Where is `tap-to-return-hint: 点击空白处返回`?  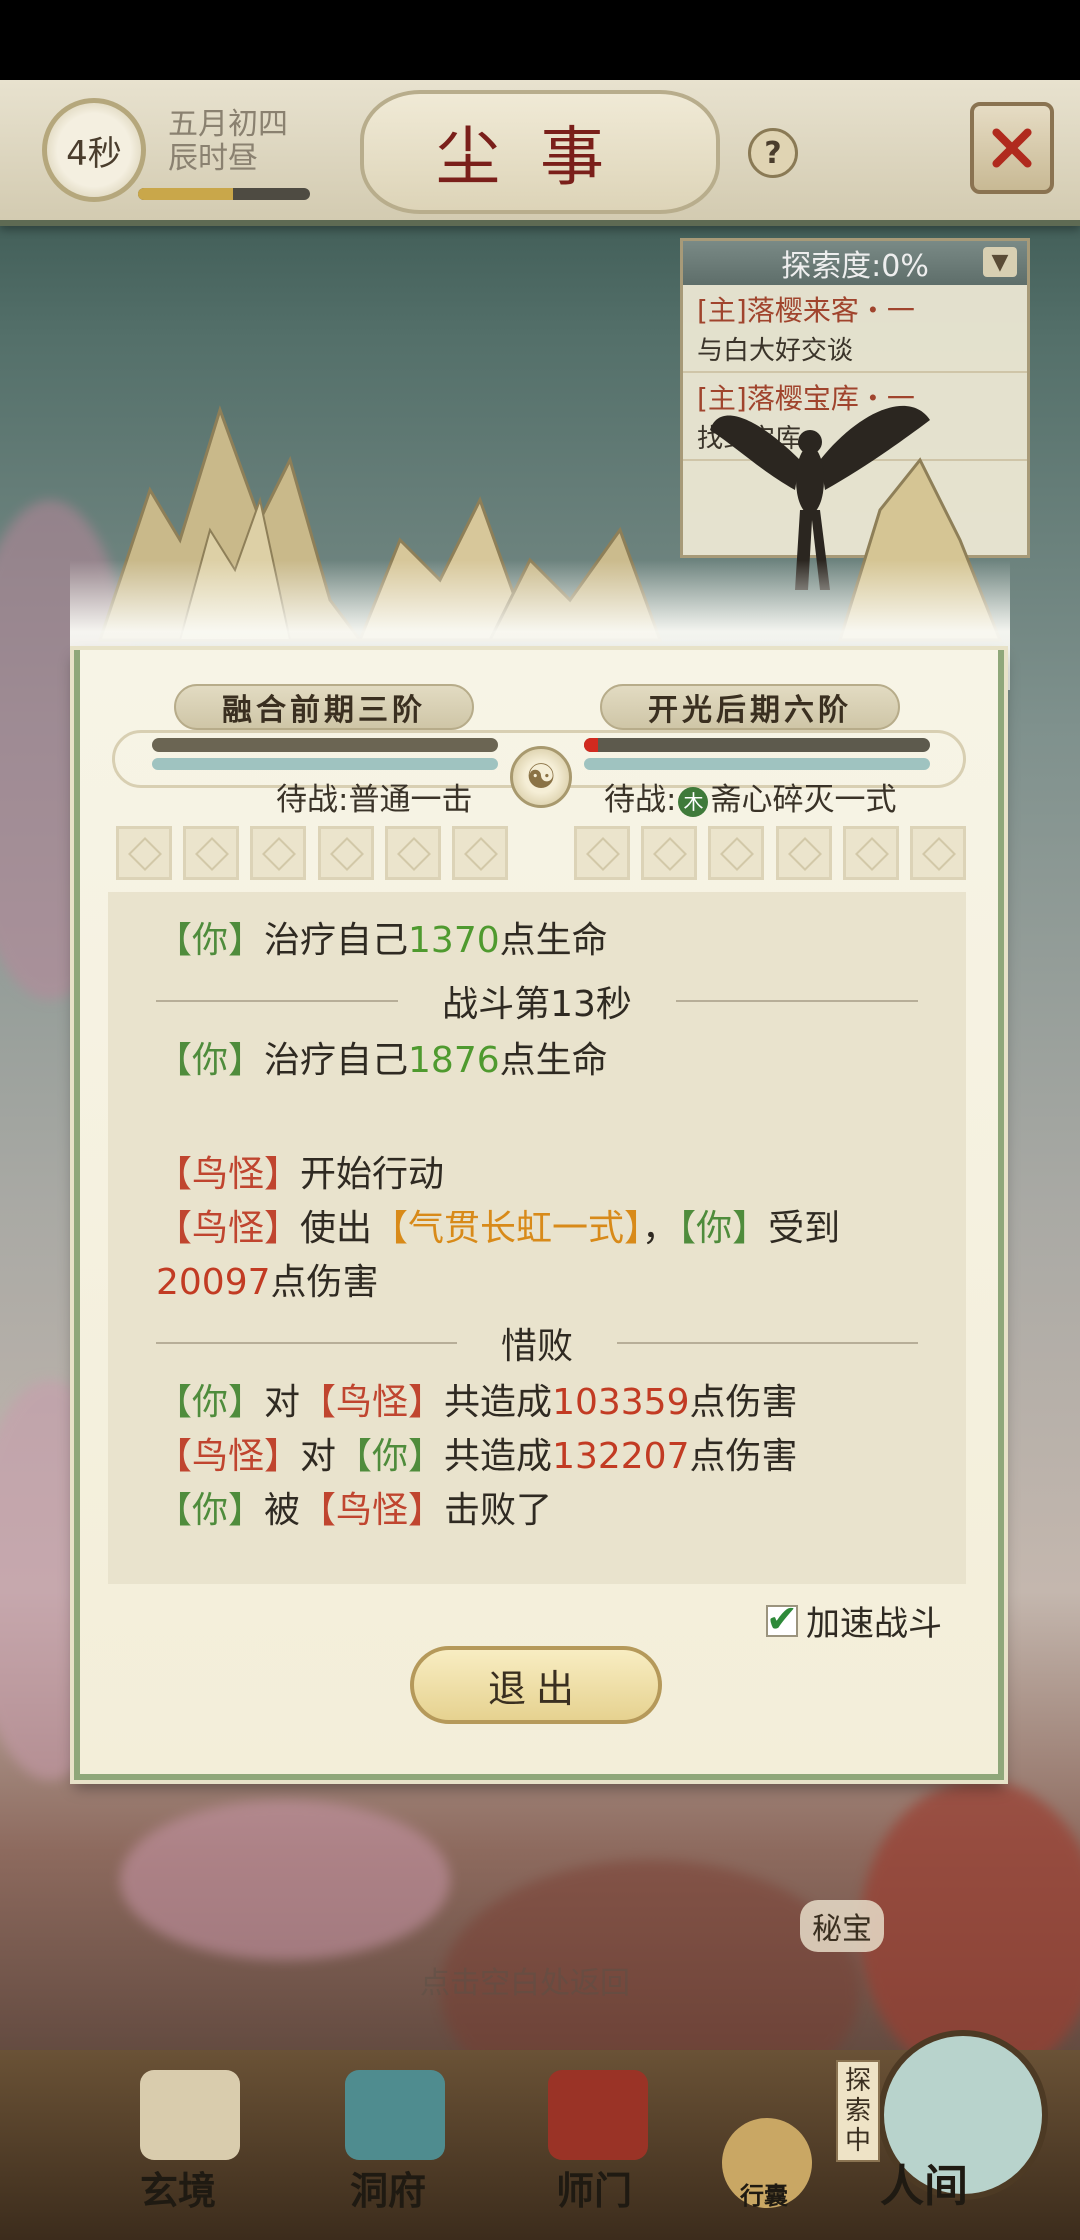 tap-to-return-hint: 点击空白处返回 is located at coordinates (525, 1983).